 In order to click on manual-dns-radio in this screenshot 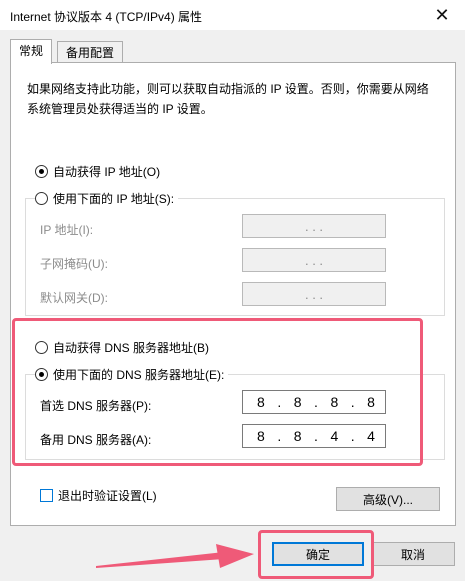, I will do `click(41, 374)`.